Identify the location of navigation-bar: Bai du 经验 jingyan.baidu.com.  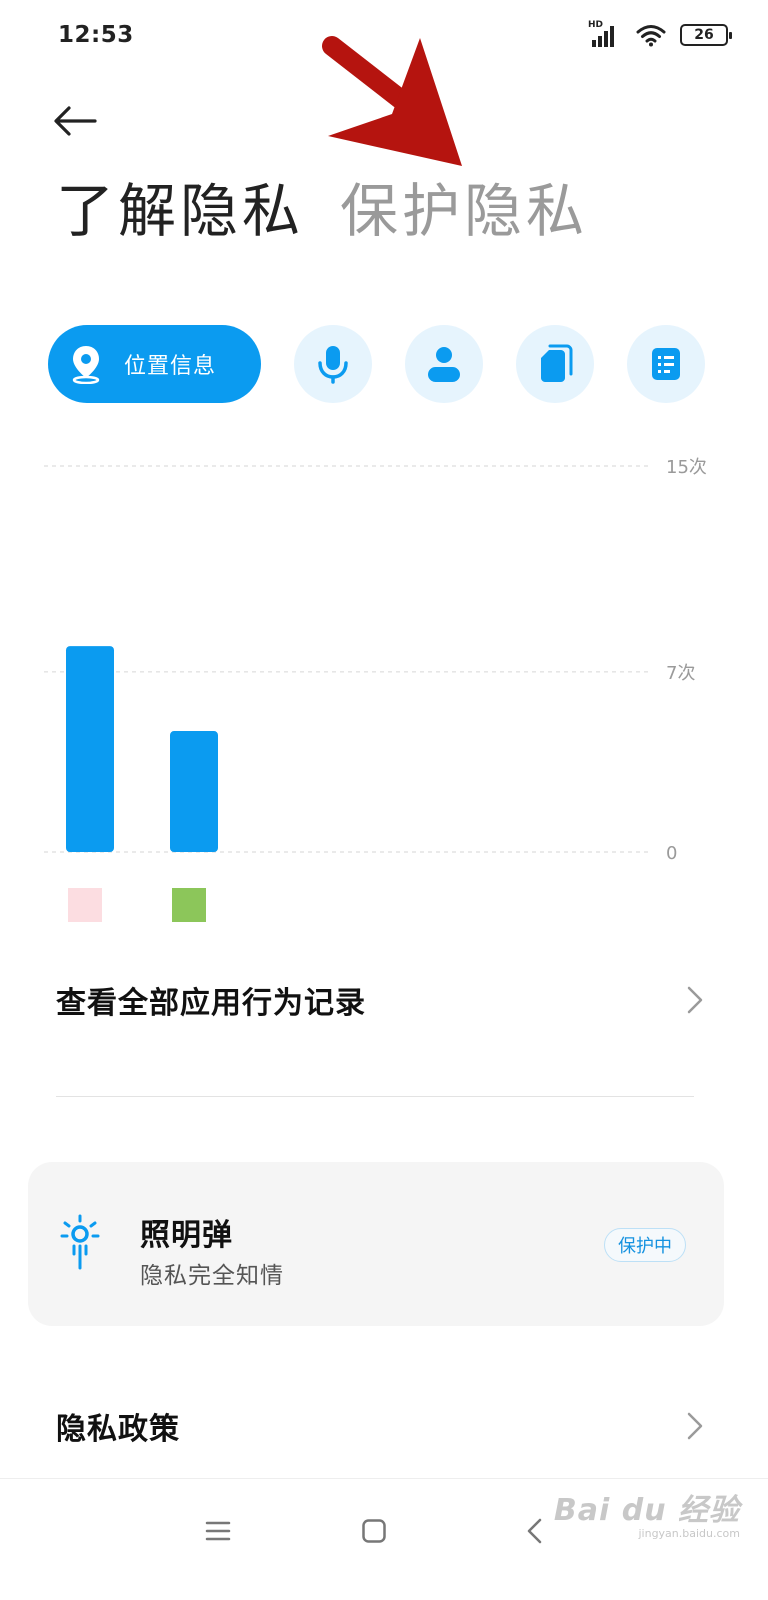
(384, 1539).